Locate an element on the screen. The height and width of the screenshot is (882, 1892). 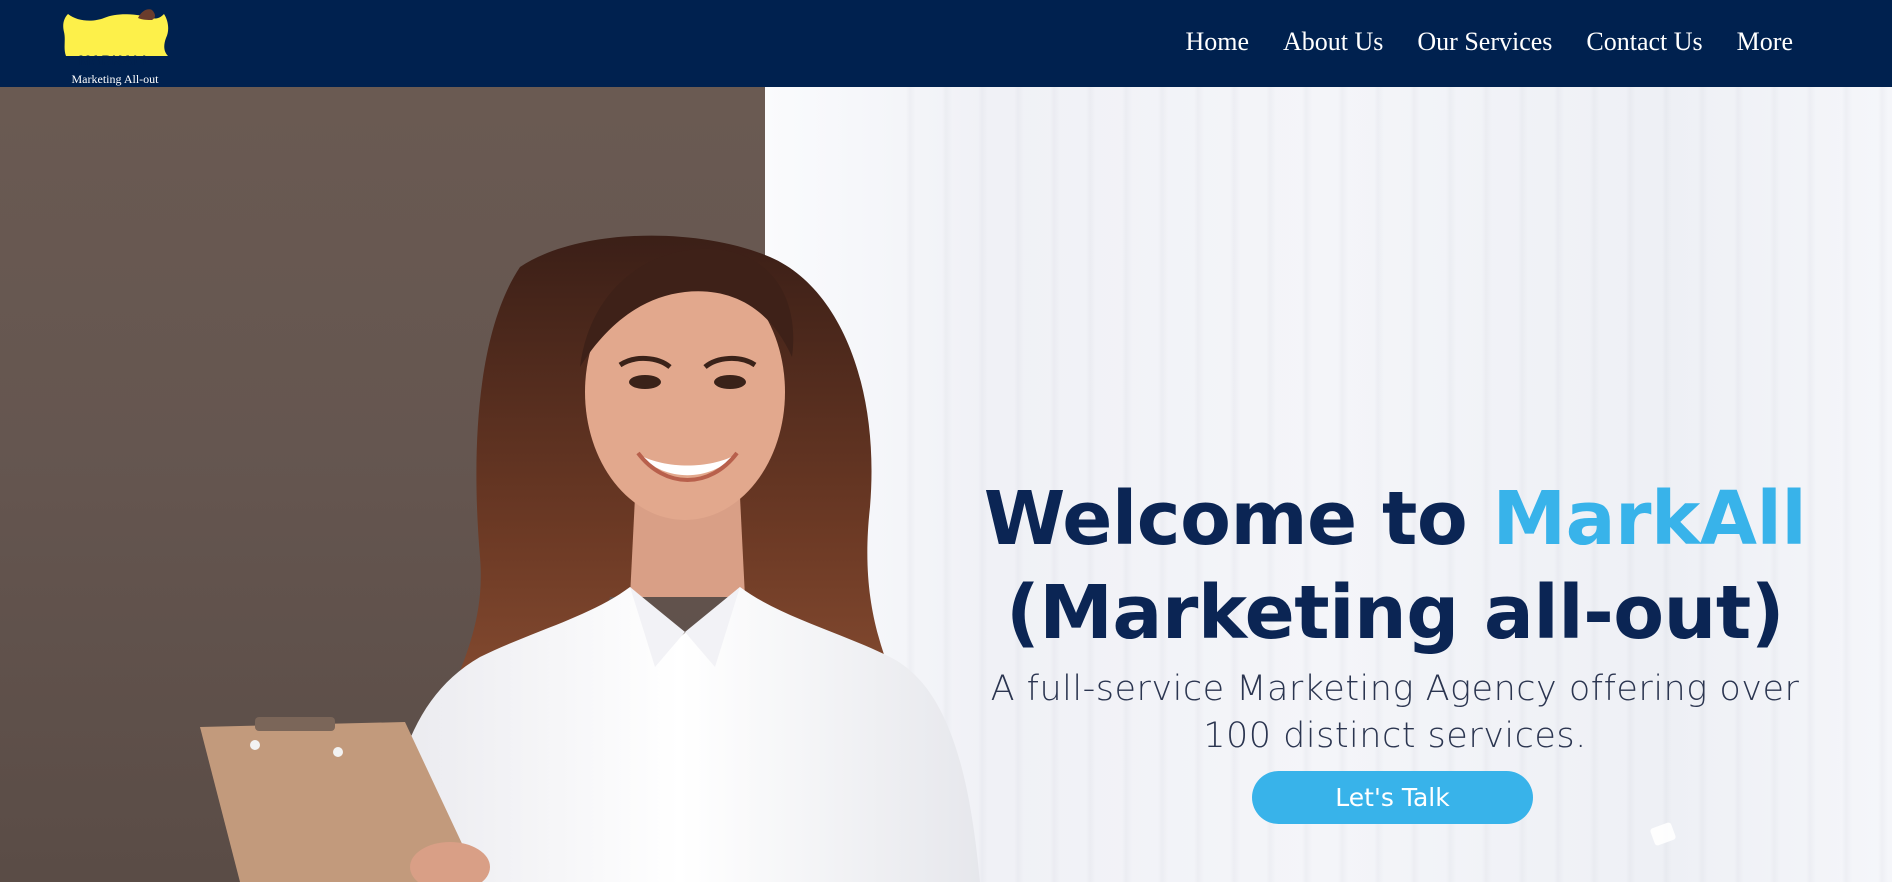
hero-title: Welcome to MarkAll (Marketing all-out) is located at coordinates (1395, 566).